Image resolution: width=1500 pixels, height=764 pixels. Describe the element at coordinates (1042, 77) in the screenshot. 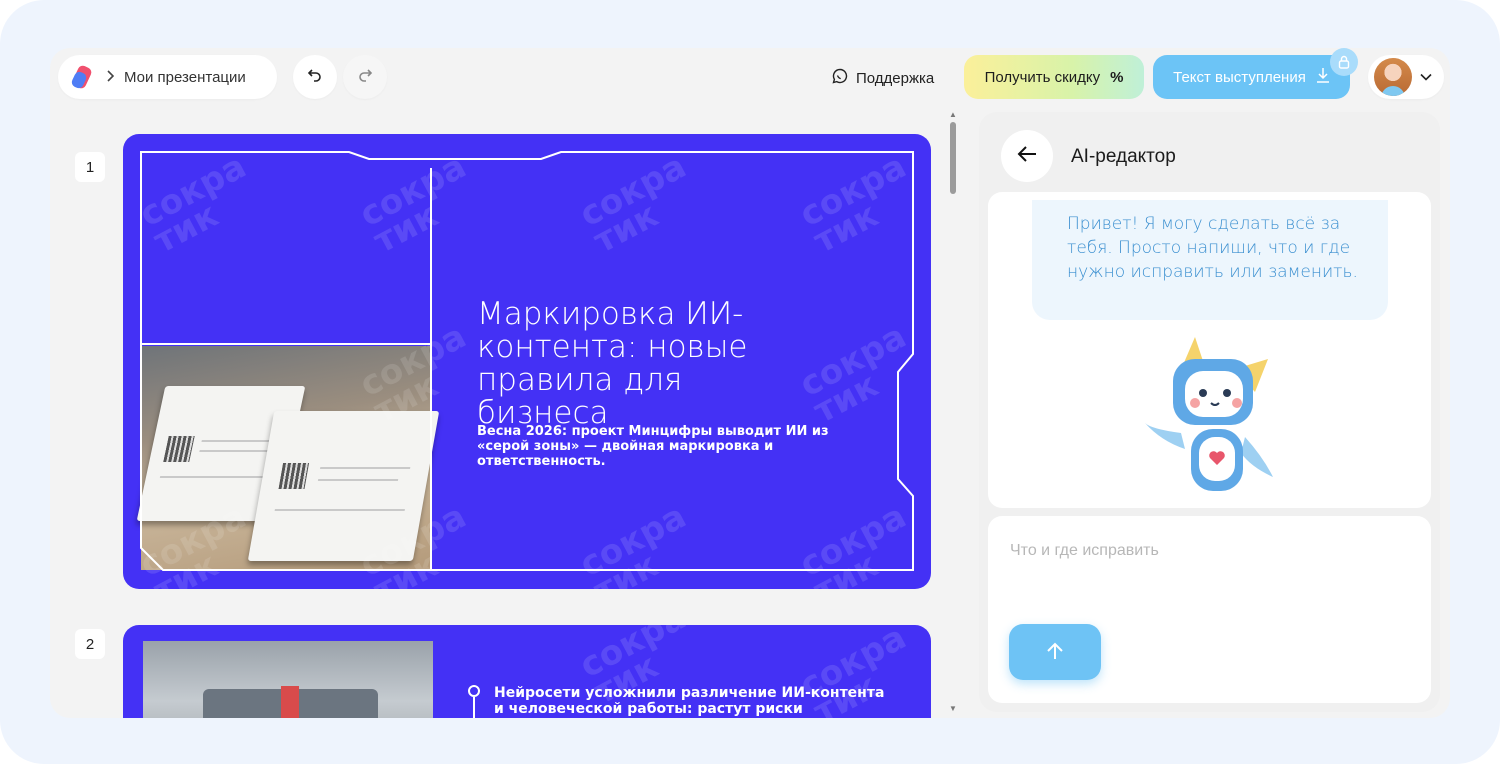

I see `discount-label: Получить скидку` at that location.